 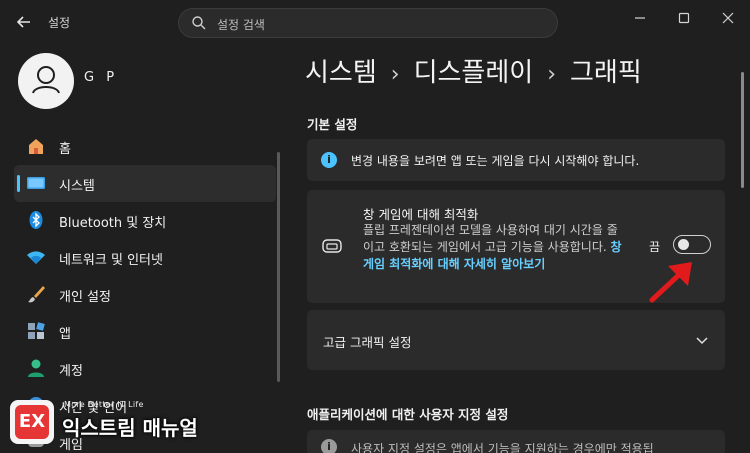 What do you see at coordinates (36, 220) in the screenshot?
I see `bluetooth-icon` at bounding box center [36, 220].